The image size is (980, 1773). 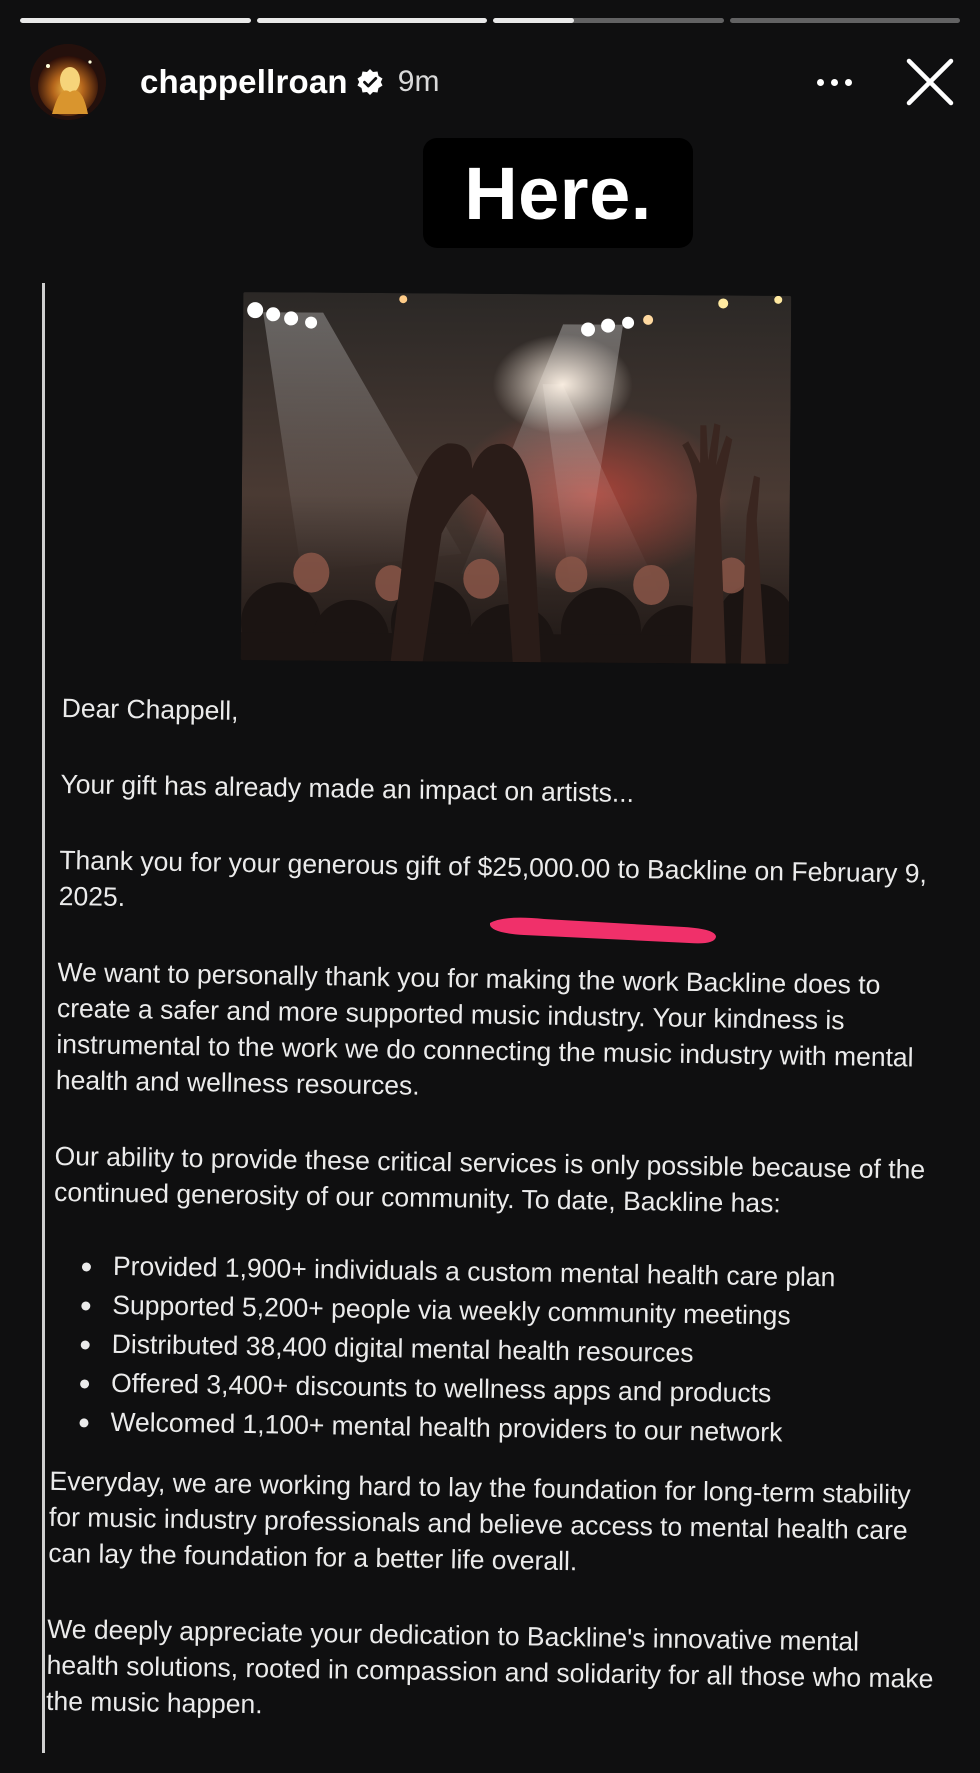 What do you see at coordinates (495, 82) in the screenshot?
I see `story-header: chappellroan 9m` at bounding box center [495, 82].